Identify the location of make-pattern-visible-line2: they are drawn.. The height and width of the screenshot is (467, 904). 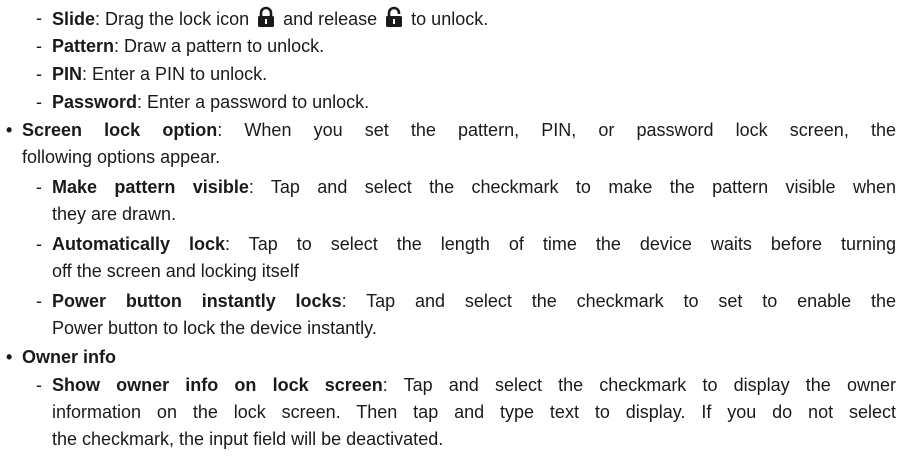
(114, 214).